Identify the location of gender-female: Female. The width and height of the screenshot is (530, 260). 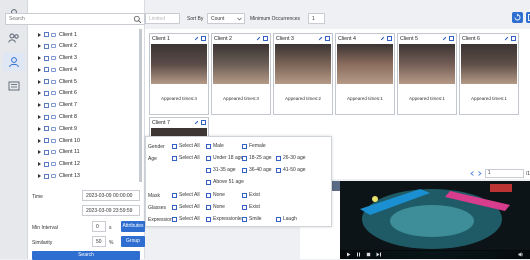
(254, 146).